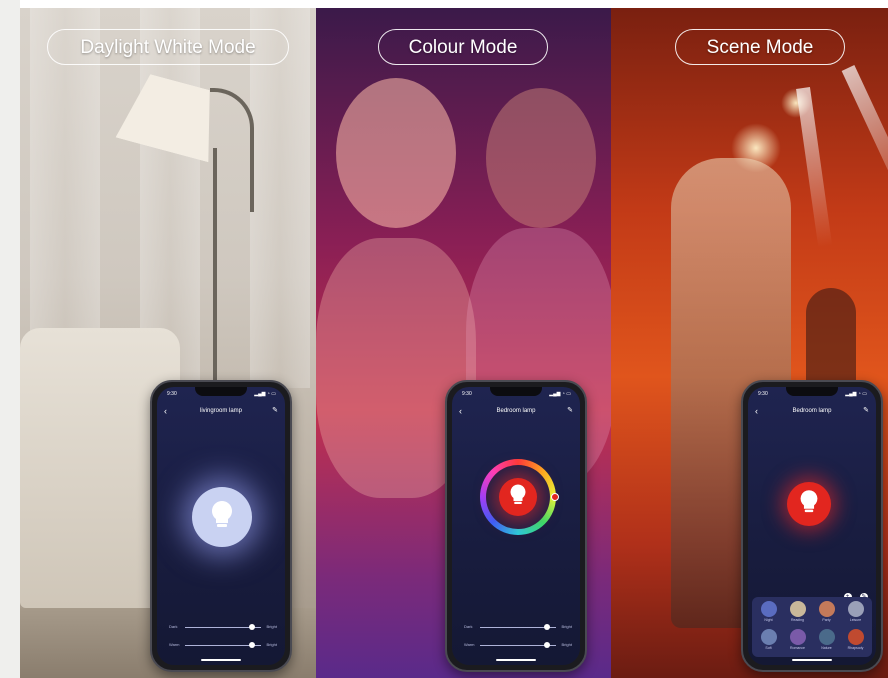 The image size is (888, 678). I want to click on top-margin, so click(444, 4).